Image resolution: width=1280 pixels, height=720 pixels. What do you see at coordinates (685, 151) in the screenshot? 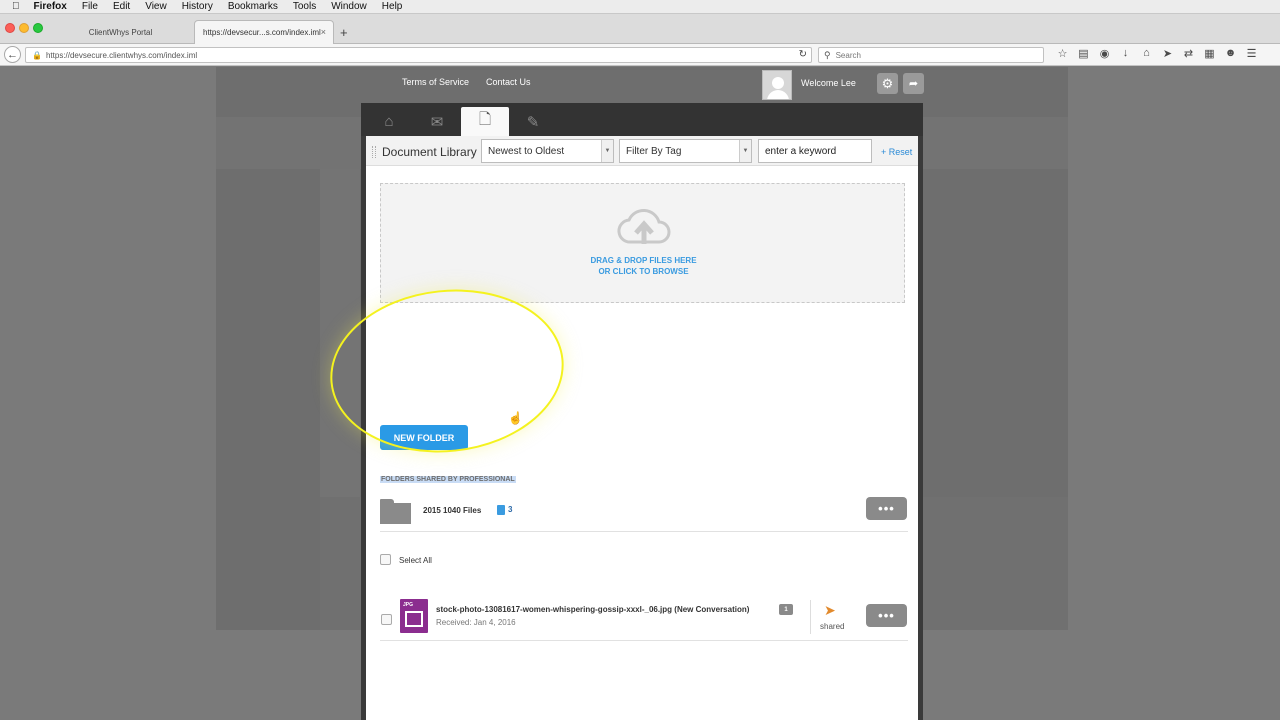
I see `tag-filter-select: Filter By Tag ▼` at bounding box center [685, 151].